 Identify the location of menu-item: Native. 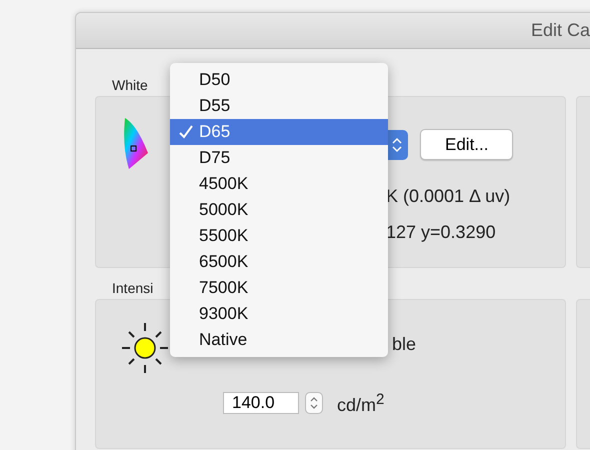
(279, 340).